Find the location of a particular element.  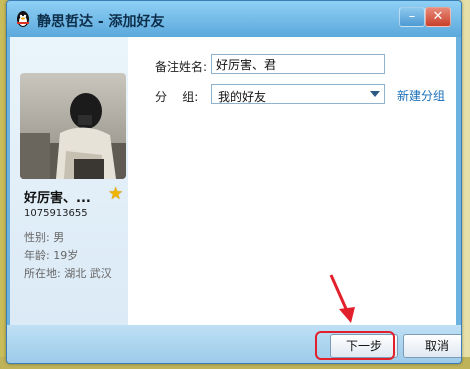

new-group-link: 新建分组 is located at coordinates (421, 95).